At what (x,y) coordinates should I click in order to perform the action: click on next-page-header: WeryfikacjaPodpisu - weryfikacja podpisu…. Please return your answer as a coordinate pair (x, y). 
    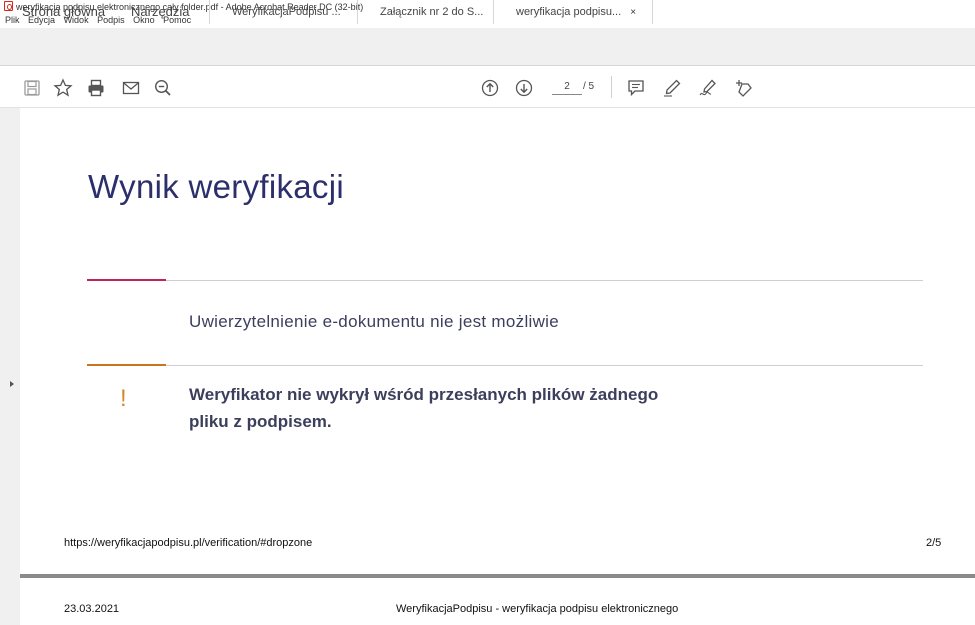
    Looking at the image, I should click on (537, 609).